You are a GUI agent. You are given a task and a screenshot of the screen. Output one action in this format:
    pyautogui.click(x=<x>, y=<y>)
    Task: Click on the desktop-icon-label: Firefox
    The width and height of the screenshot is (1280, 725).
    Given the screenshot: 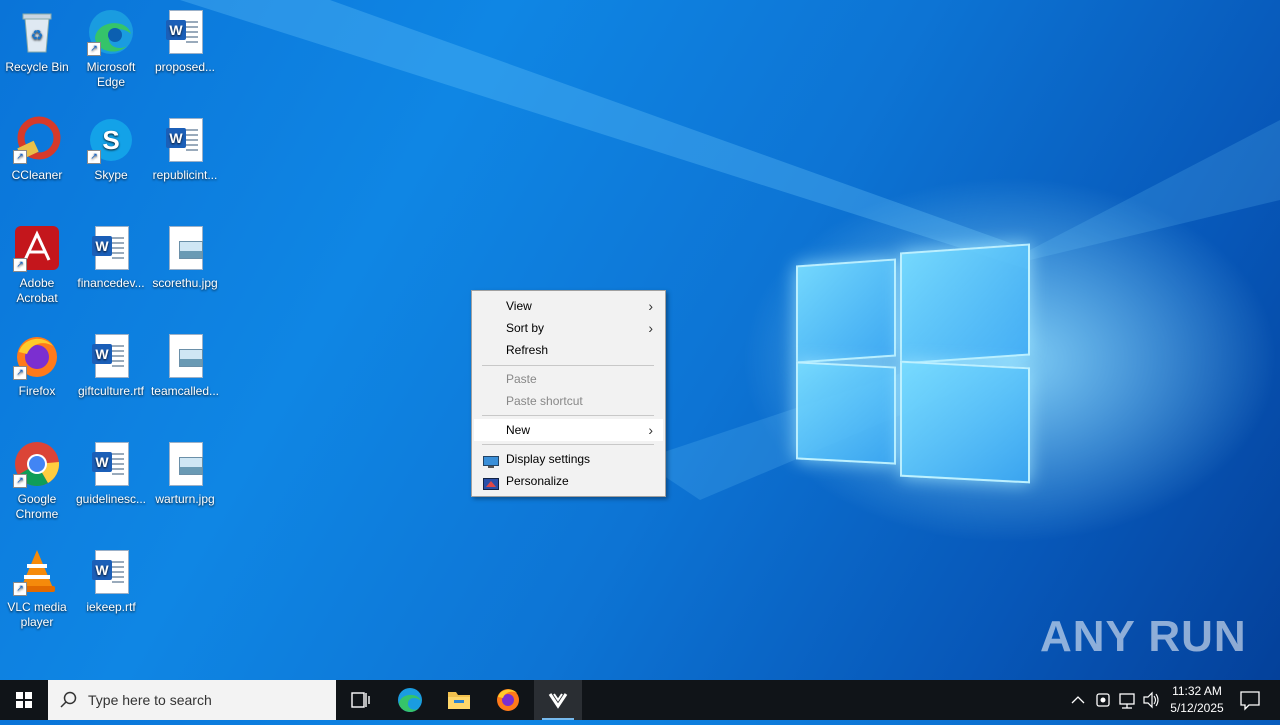 What is the action you would take?
    pyautogui.click(x=37, y=391)
    